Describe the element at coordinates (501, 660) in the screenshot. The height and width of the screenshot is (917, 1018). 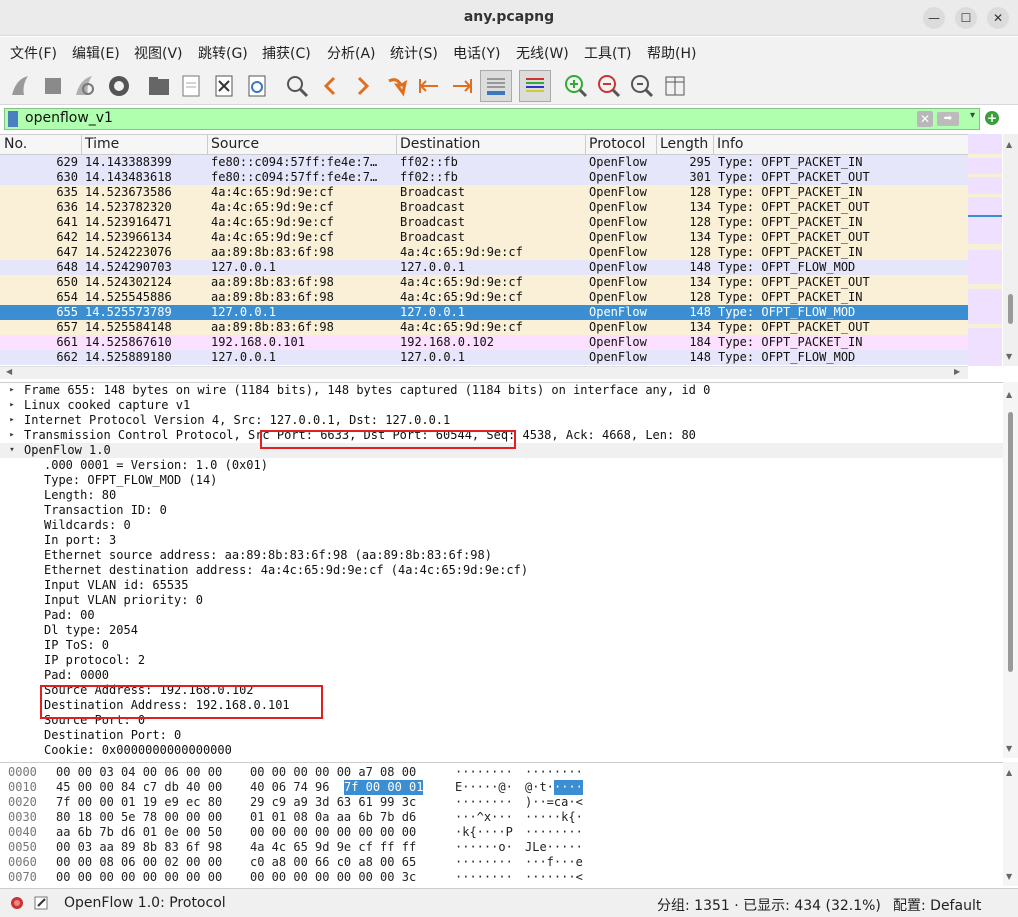
I see `detail-row: IP protocol: 2` at that location.